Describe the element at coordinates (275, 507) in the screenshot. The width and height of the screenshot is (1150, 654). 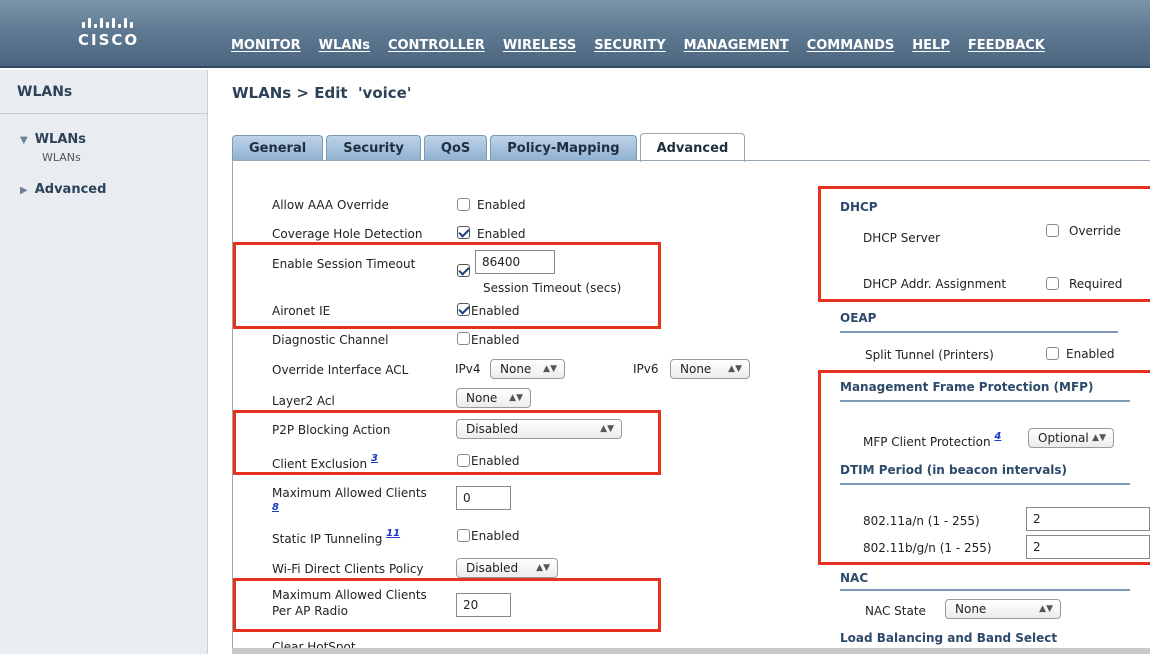
I see `footnote-link: 8` at that location.